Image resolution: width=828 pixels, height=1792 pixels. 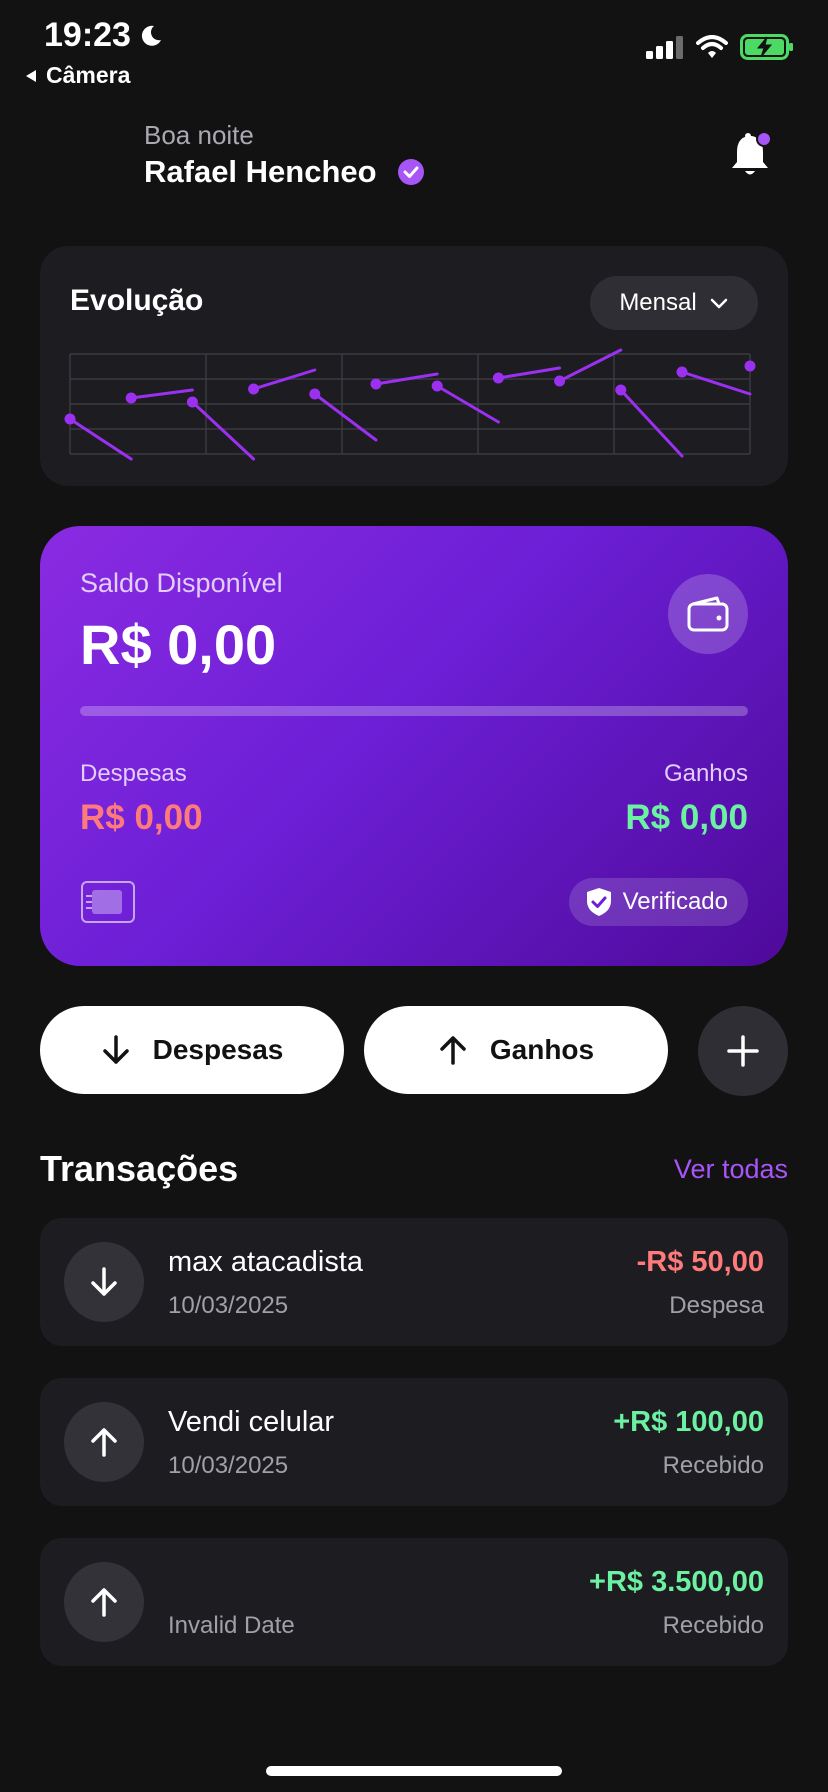 What do you see at coordinates (88, 75) in the screenshot?
I see `back-app-label: Câmera` at bounding box center [88, 75].